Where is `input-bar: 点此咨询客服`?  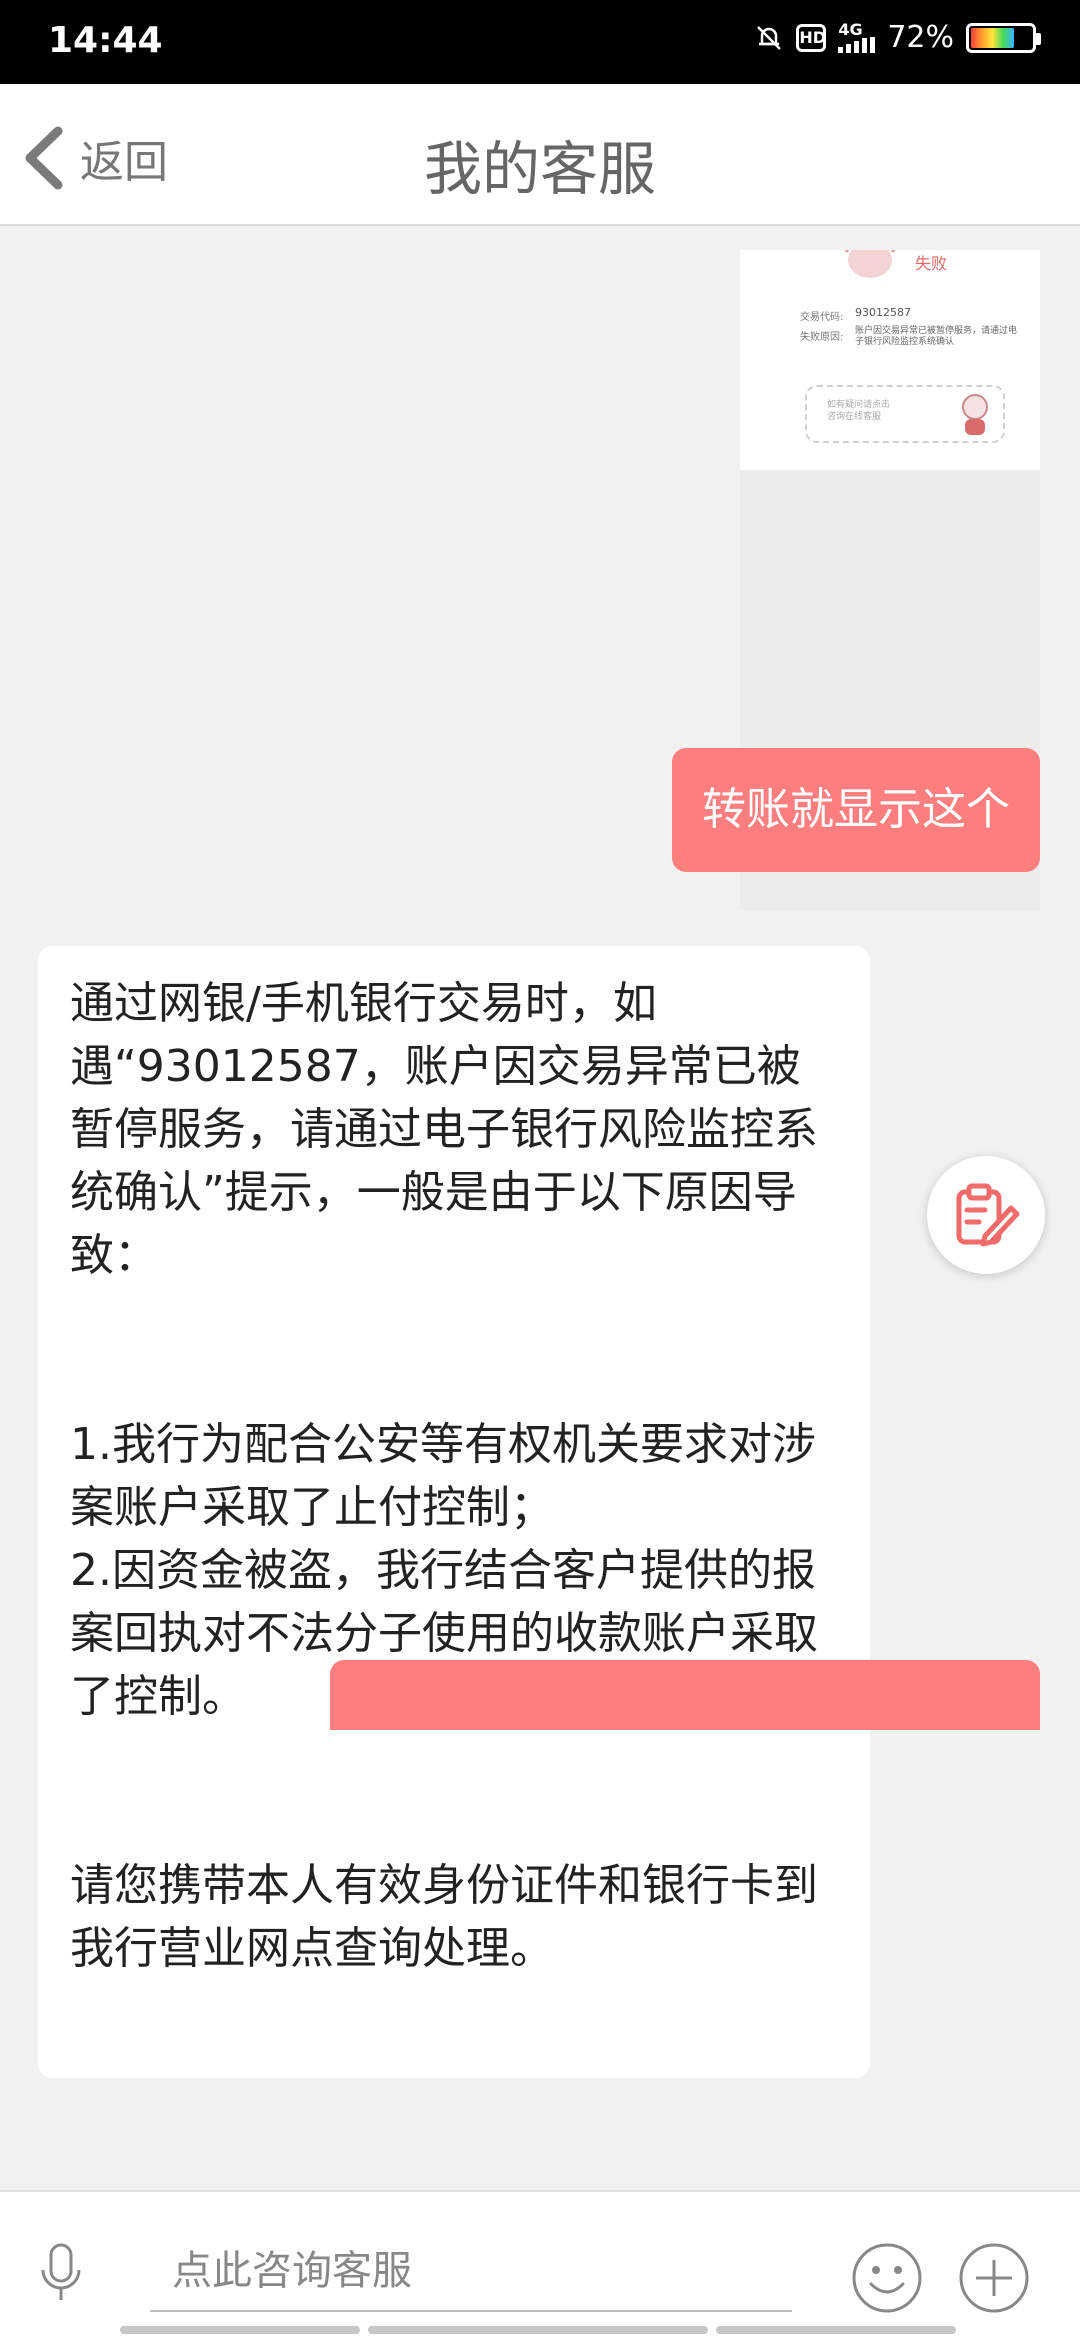 input-bar: 点此咨询客服 is located at coordinates (540, 2265).